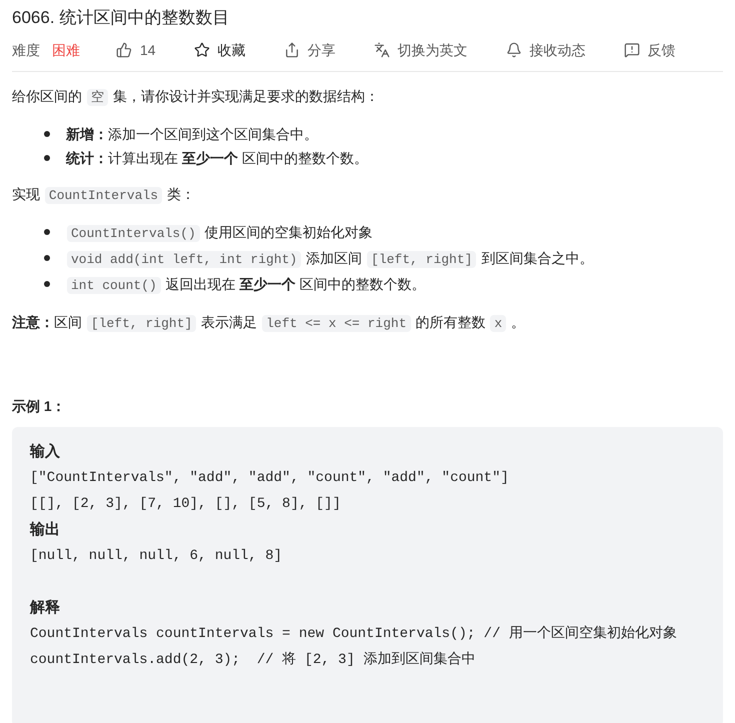 This screenshot has height=723, width=735. I want to click on text: 新增：添加一个区间到这个区间集合中。, so click(192, 134).